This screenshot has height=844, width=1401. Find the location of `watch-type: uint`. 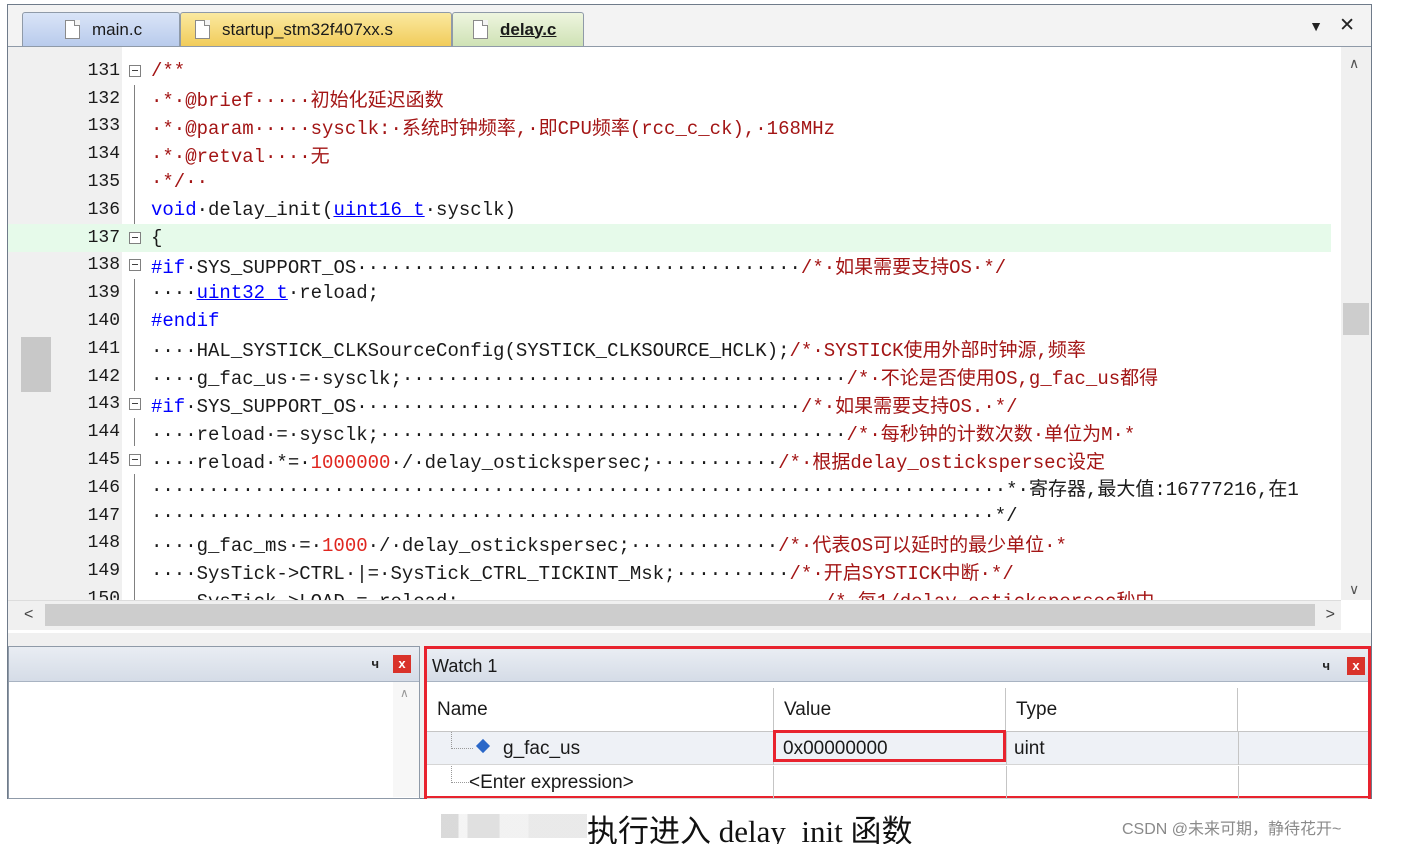

watch-type: uint is located at coordinates (1029, 748).